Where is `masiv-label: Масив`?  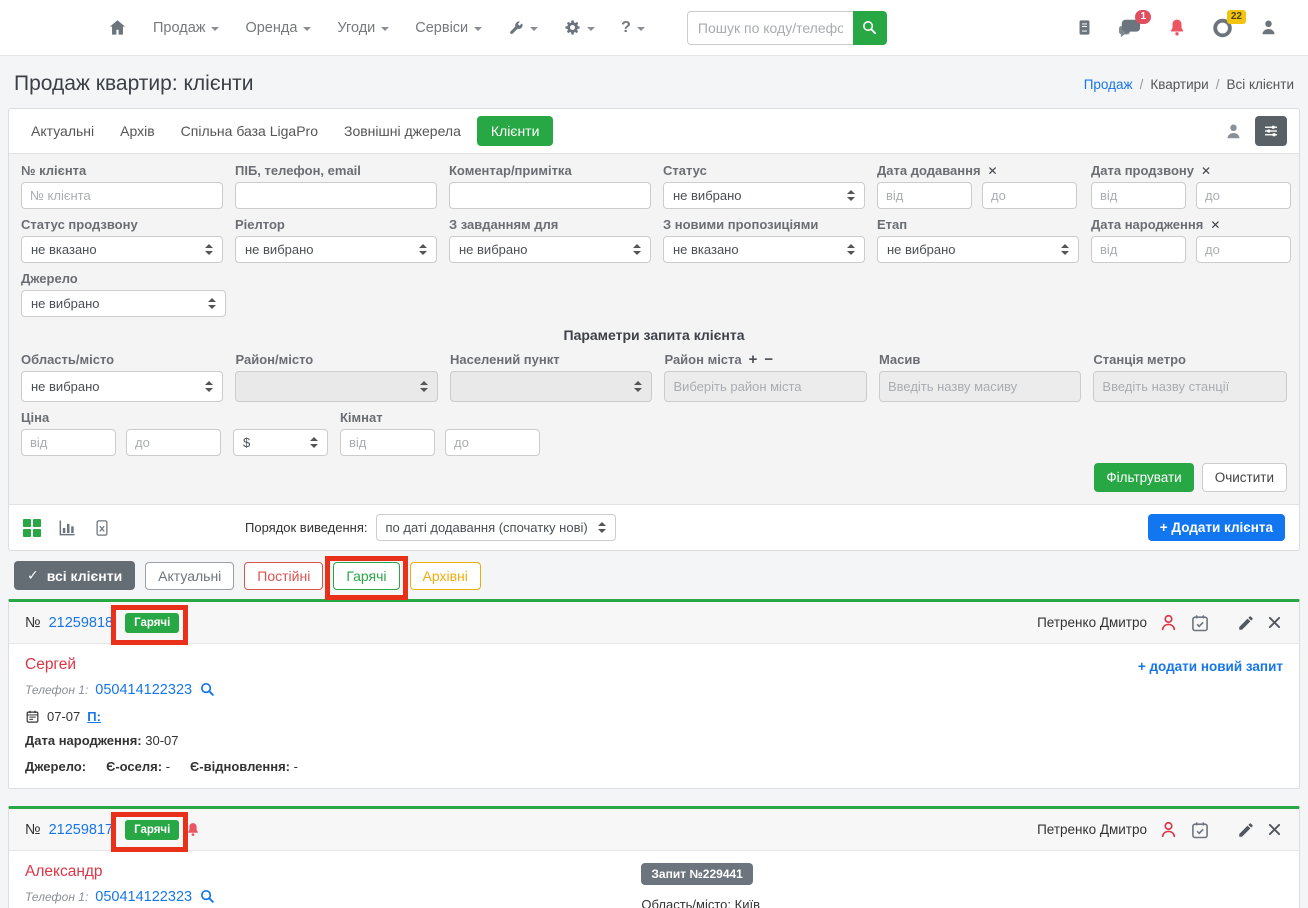 masiv-label: Масив is located at coordinates (899, 359).